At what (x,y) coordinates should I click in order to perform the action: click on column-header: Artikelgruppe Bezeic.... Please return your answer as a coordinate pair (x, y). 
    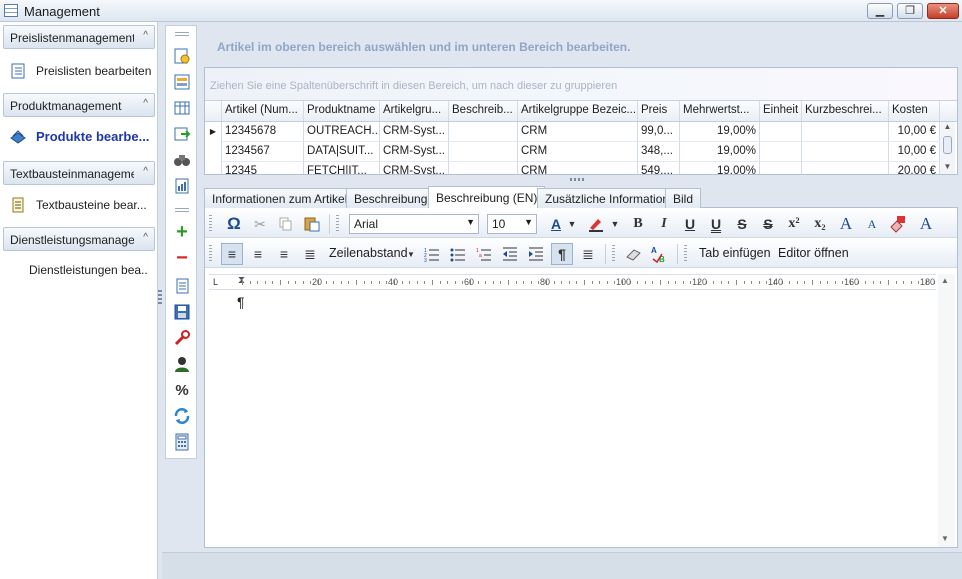
    Looking at the image, I should click on (578, 111).